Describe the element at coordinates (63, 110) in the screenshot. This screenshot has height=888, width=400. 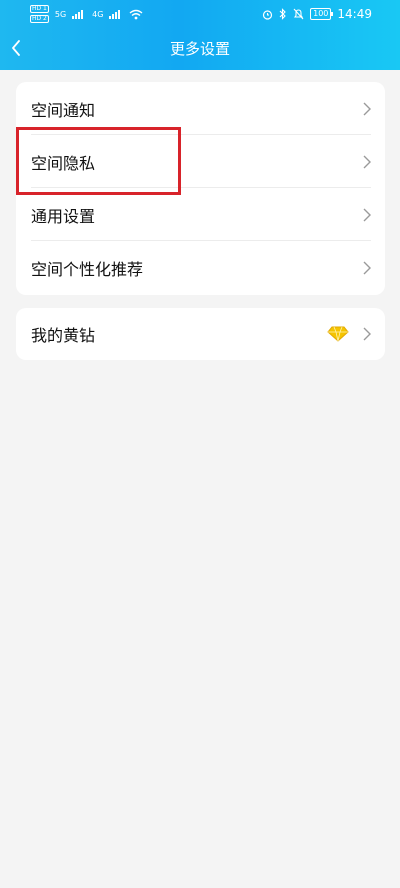
I see `settings-item-label: 空间通知` at that location.